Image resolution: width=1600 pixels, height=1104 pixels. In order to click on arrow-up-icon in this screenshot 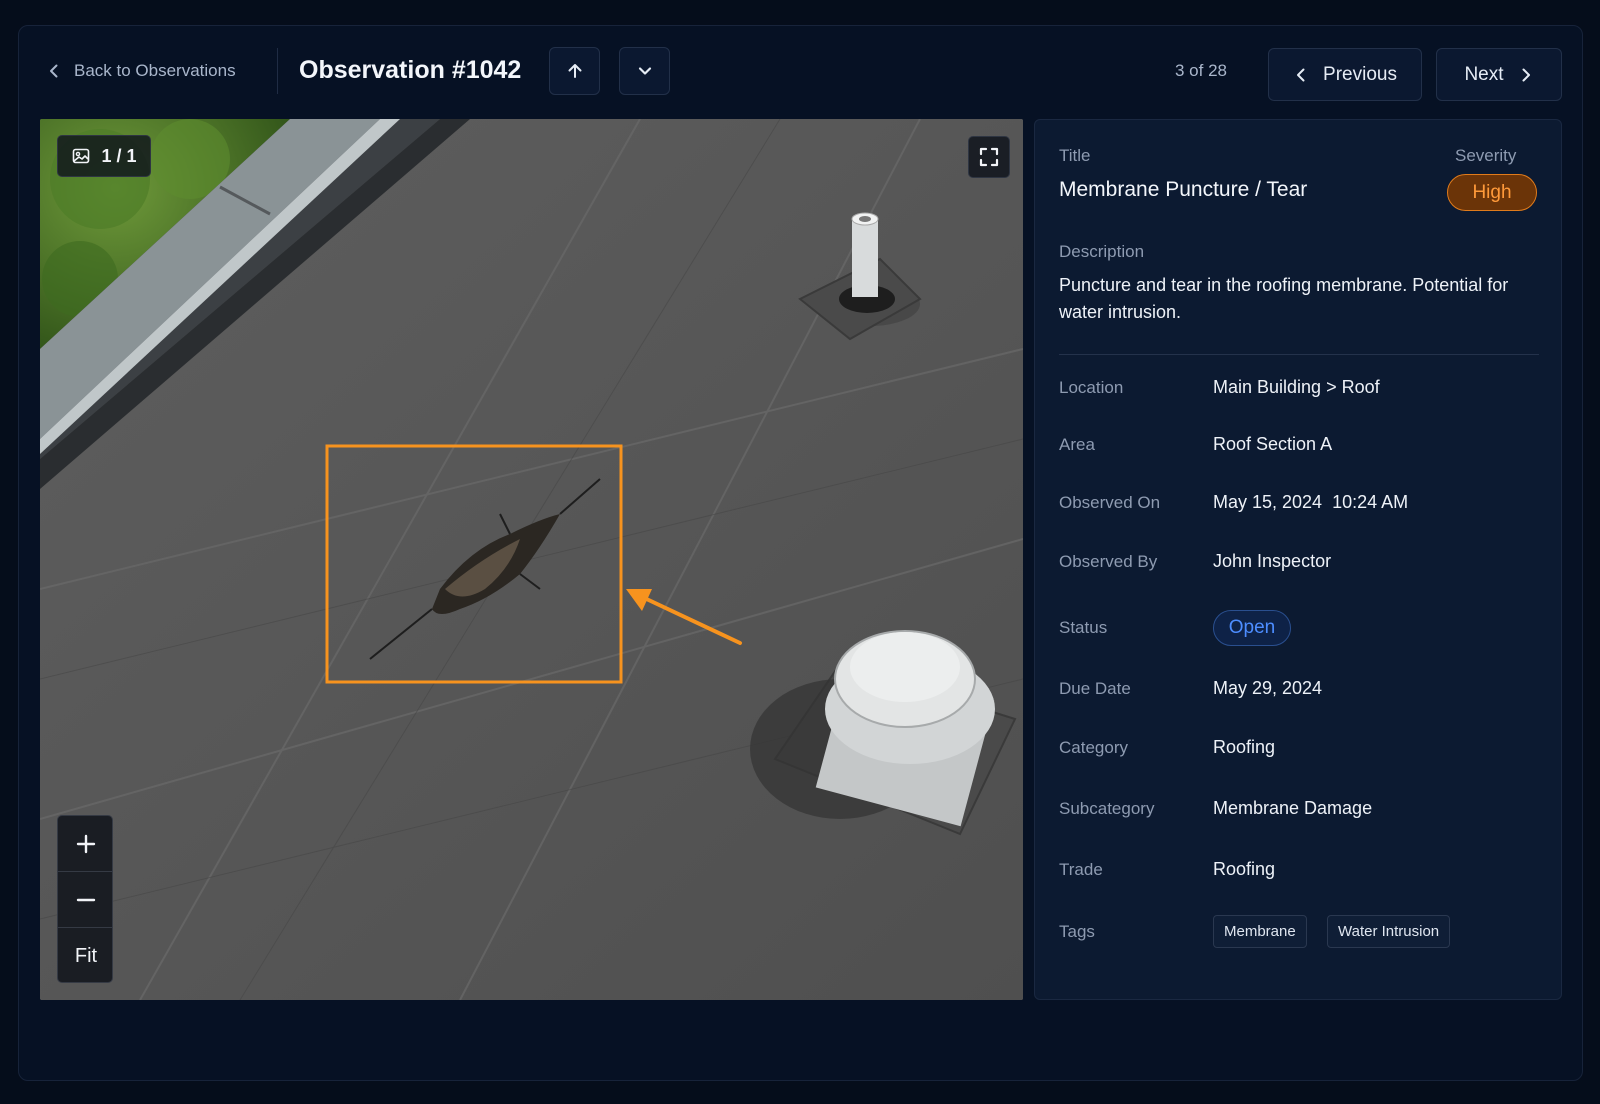, I will do `click(574, 71)`.